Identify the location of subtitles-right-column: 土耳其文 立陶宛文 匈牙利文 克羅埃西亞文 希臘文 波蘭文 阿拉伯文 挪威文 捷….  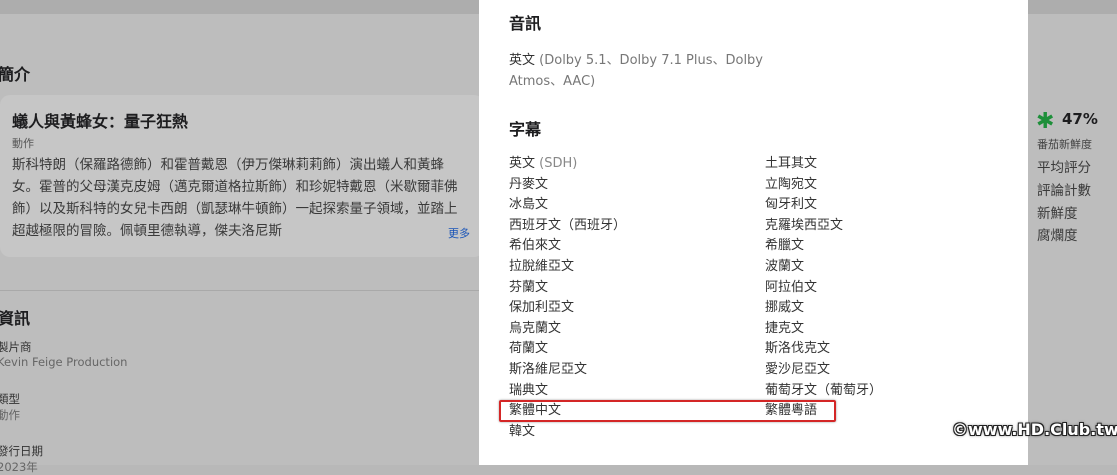
(823, 288).